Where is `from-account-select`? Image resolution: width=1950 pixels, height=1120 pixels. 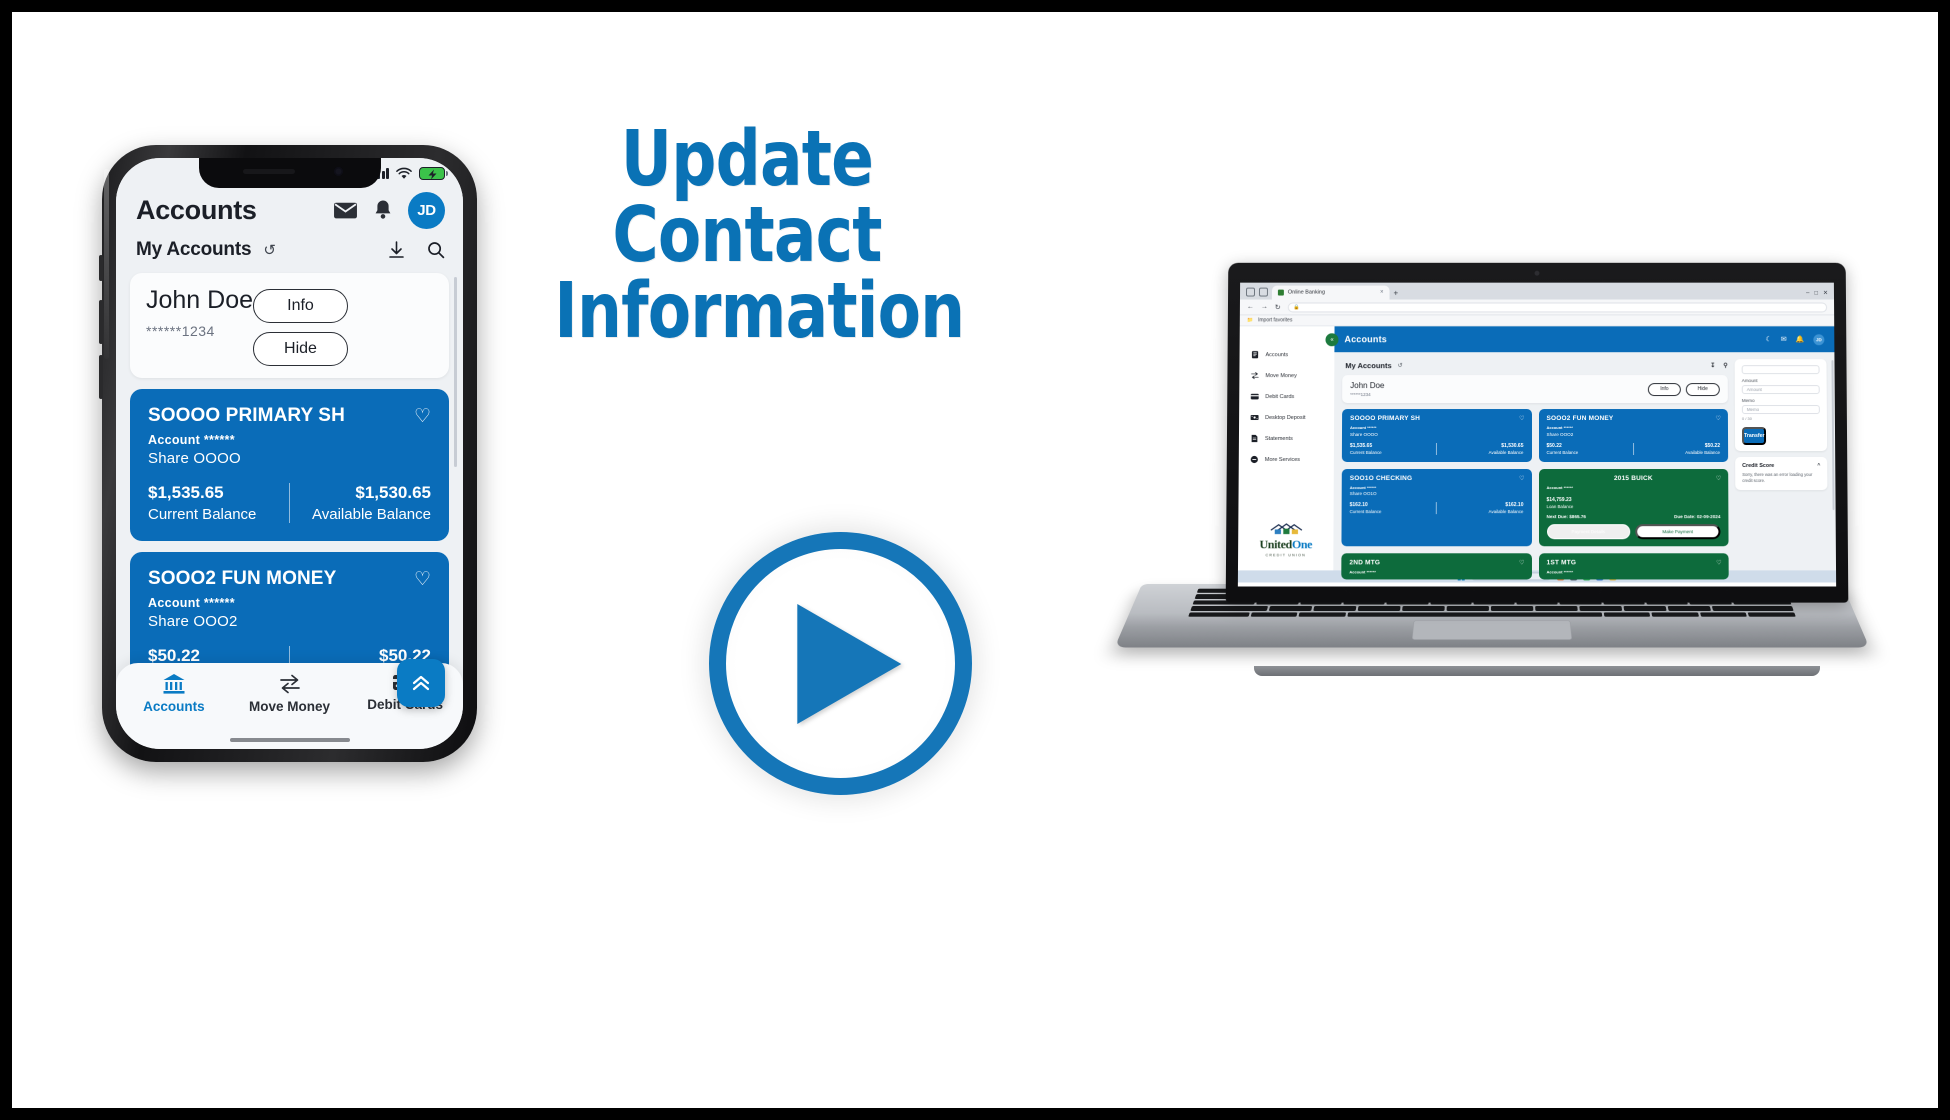
from-account-select is located at coordinates (1780, 370).